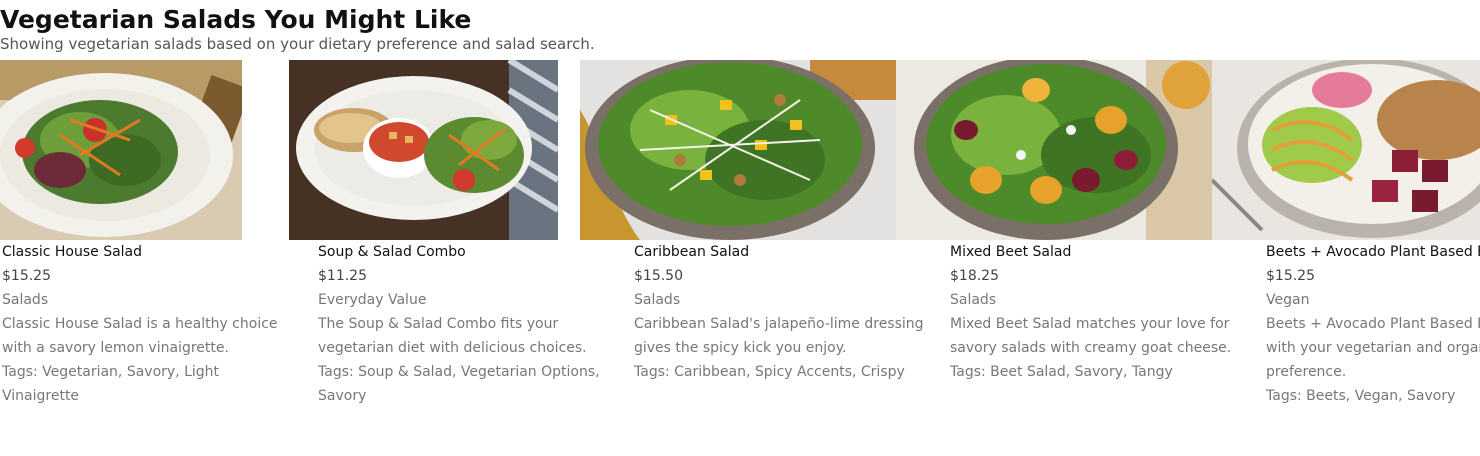 The height and width of the screenshot is (456, 1480). I want to click on card-description: Mixed Beet Salad matches your love for, so click(1090, 324).